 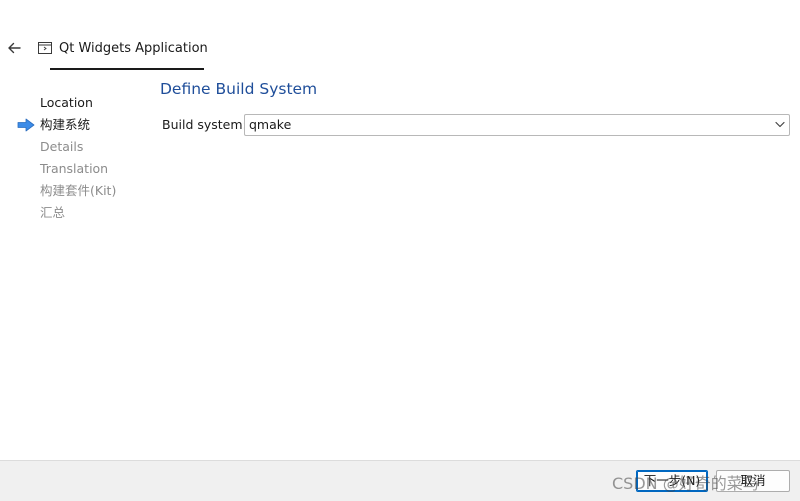 I want to click on arrow-right-icon, so click(x=26, y=125).